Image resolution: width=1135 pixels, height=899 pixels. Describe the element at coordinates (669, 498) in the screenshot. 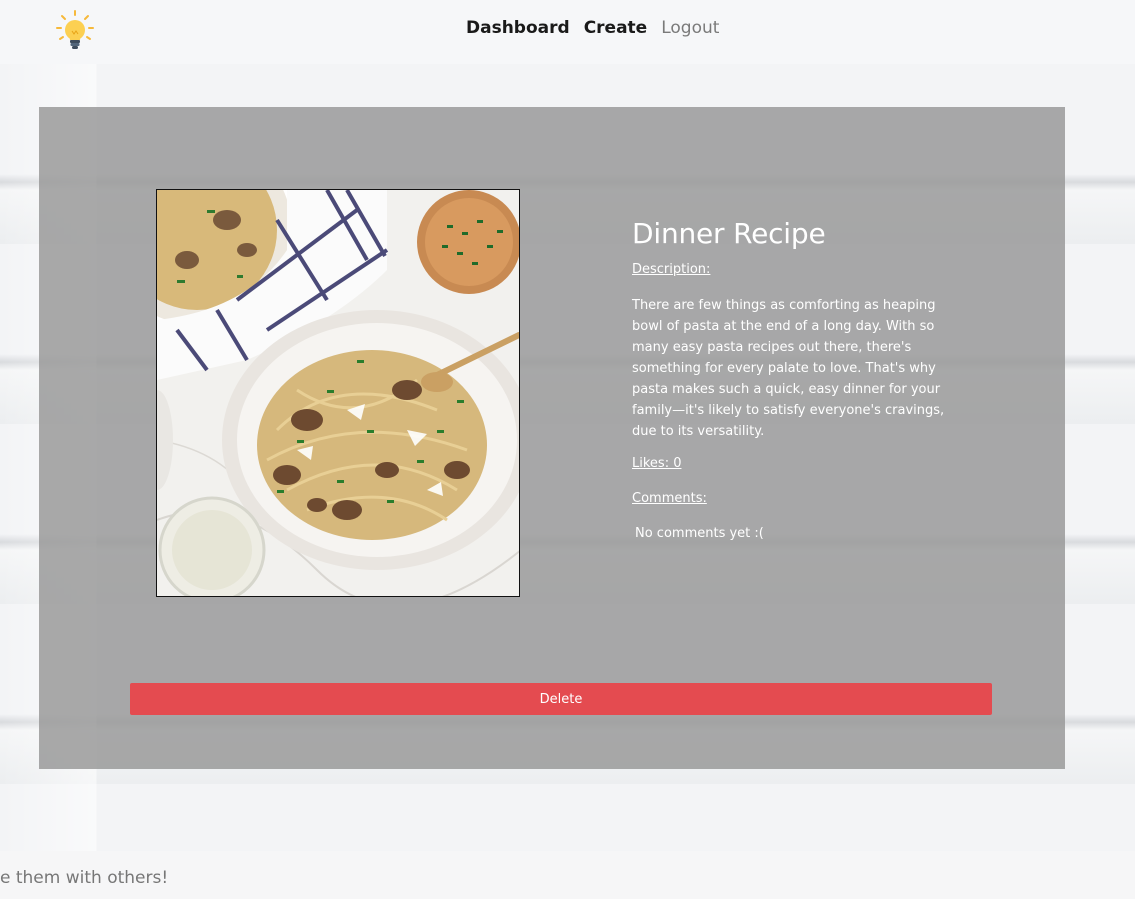

I see `comments-label: Comments:` at that location.